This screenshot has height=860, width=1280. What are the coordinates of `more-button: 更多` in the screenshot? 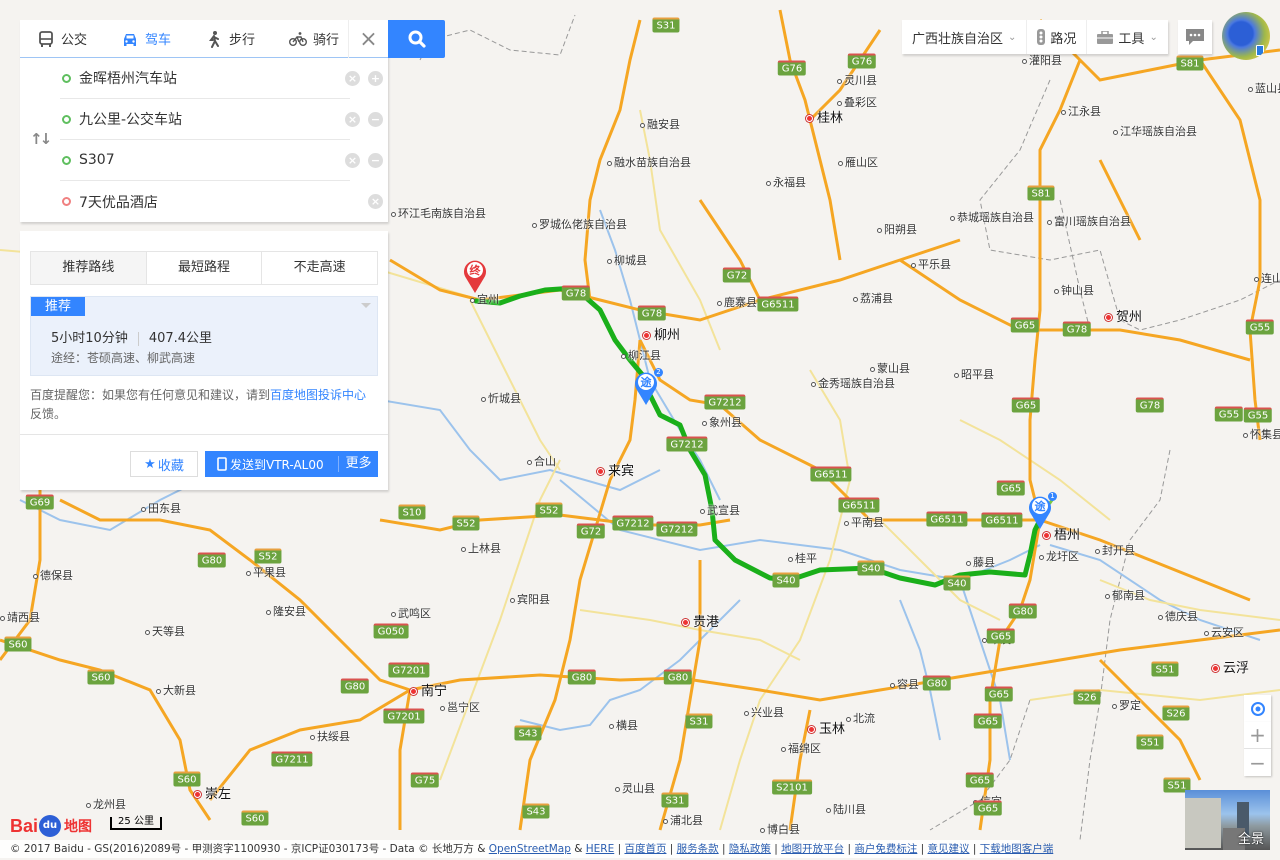 It's located at (358, 464).